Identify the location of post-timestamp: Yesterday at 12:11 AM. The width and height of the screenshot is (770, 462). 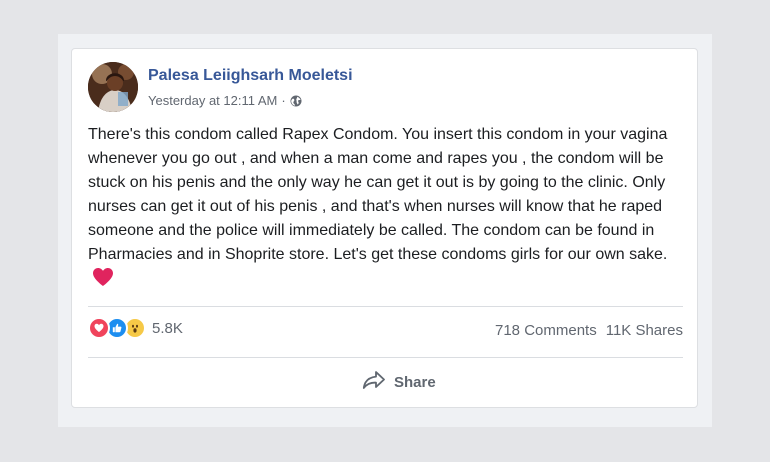
(212, 100).